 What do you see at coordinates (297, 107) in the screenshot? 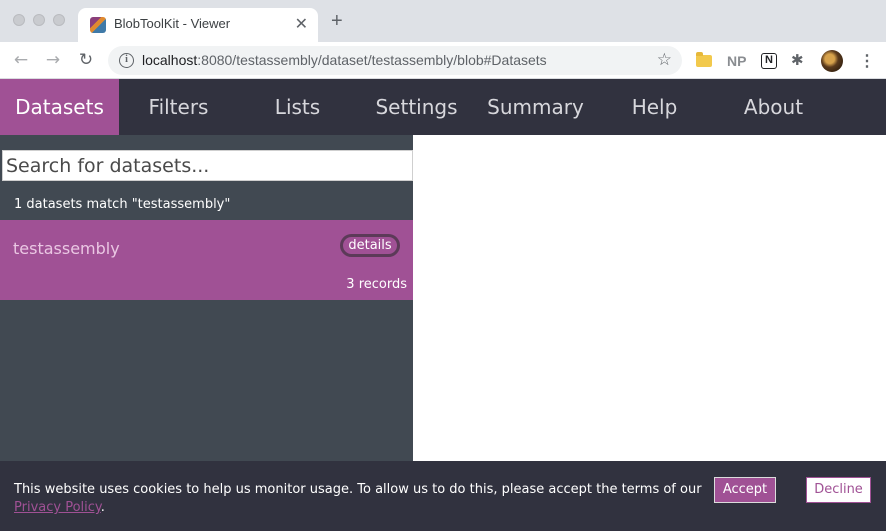
I see `tab-lists: Lists` at bounding box center [297, 107].